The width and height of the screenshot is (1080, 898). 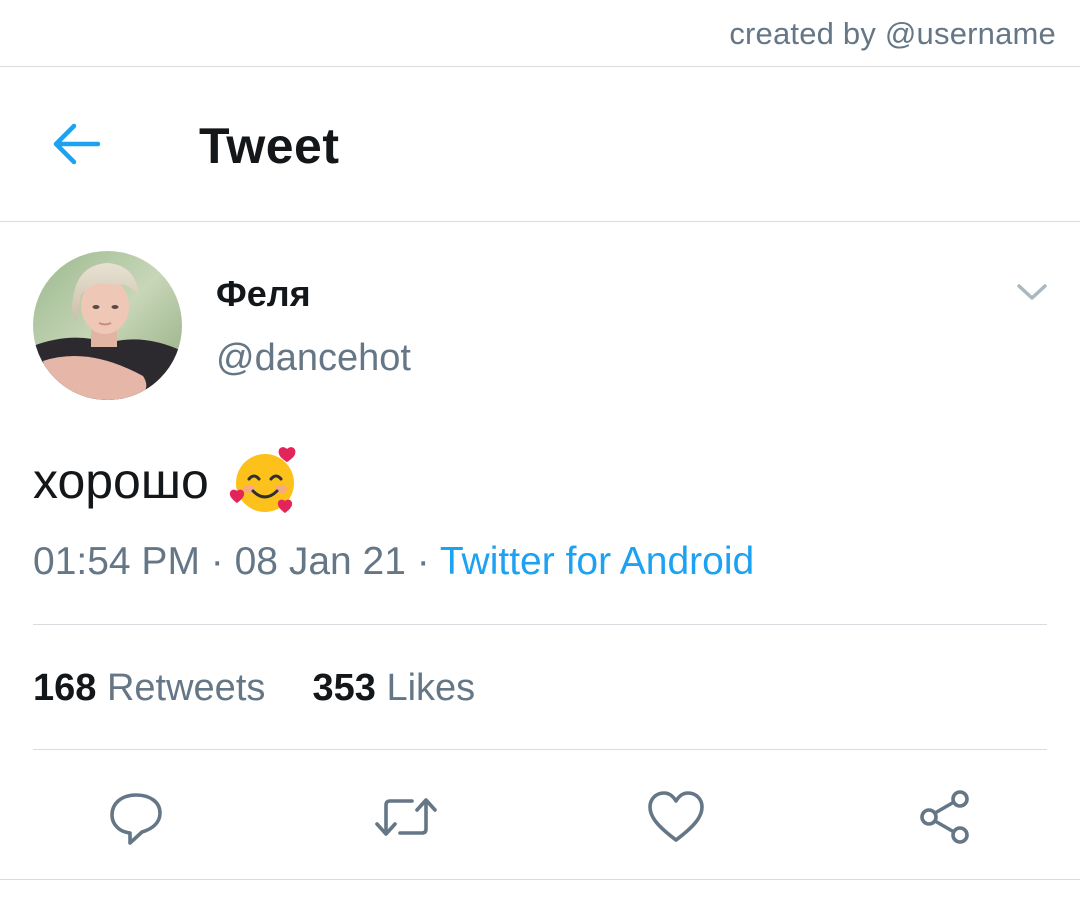 What do you see at coordinates (116, 561) in the screenshot?
I see `tweet-time: 01:54 PM` at bounding box center [116, 561].